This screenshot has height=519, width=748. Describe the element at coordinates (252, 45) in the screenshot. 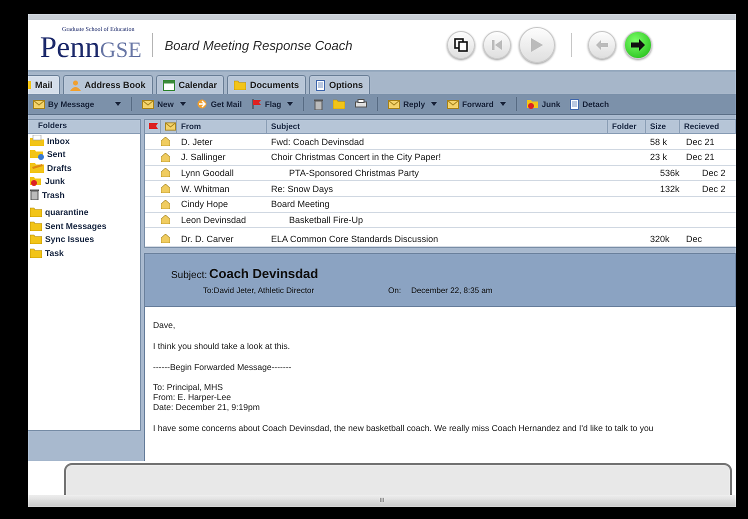

I see `app-title: Board Meeting Response Coach` at that location.